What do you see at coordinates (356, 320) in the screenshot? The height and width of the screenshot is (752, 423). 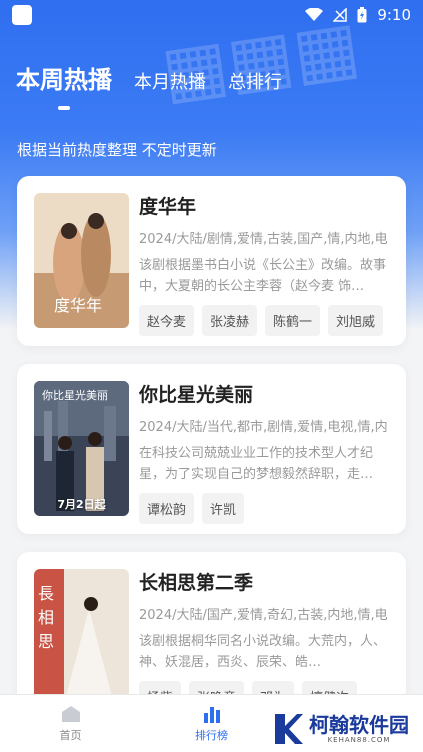 I see `cast-chip: 刘旭威` at bounding box center [356, 320].